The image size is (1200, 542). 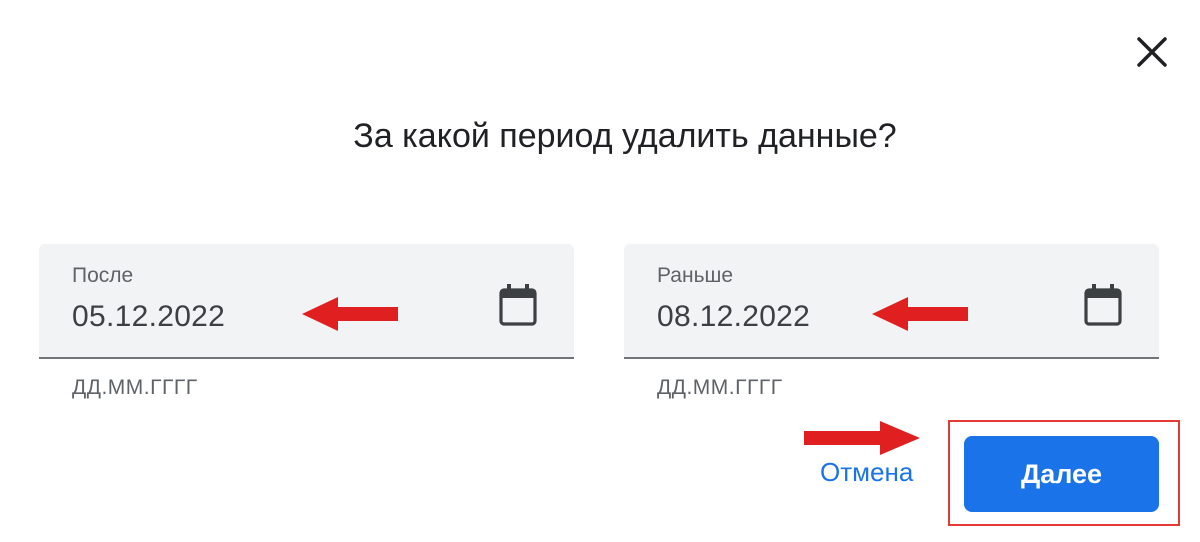 I want to click on after-date-format-hint: ДД.ММ.ГГГГ, so click(x=135, y=387).